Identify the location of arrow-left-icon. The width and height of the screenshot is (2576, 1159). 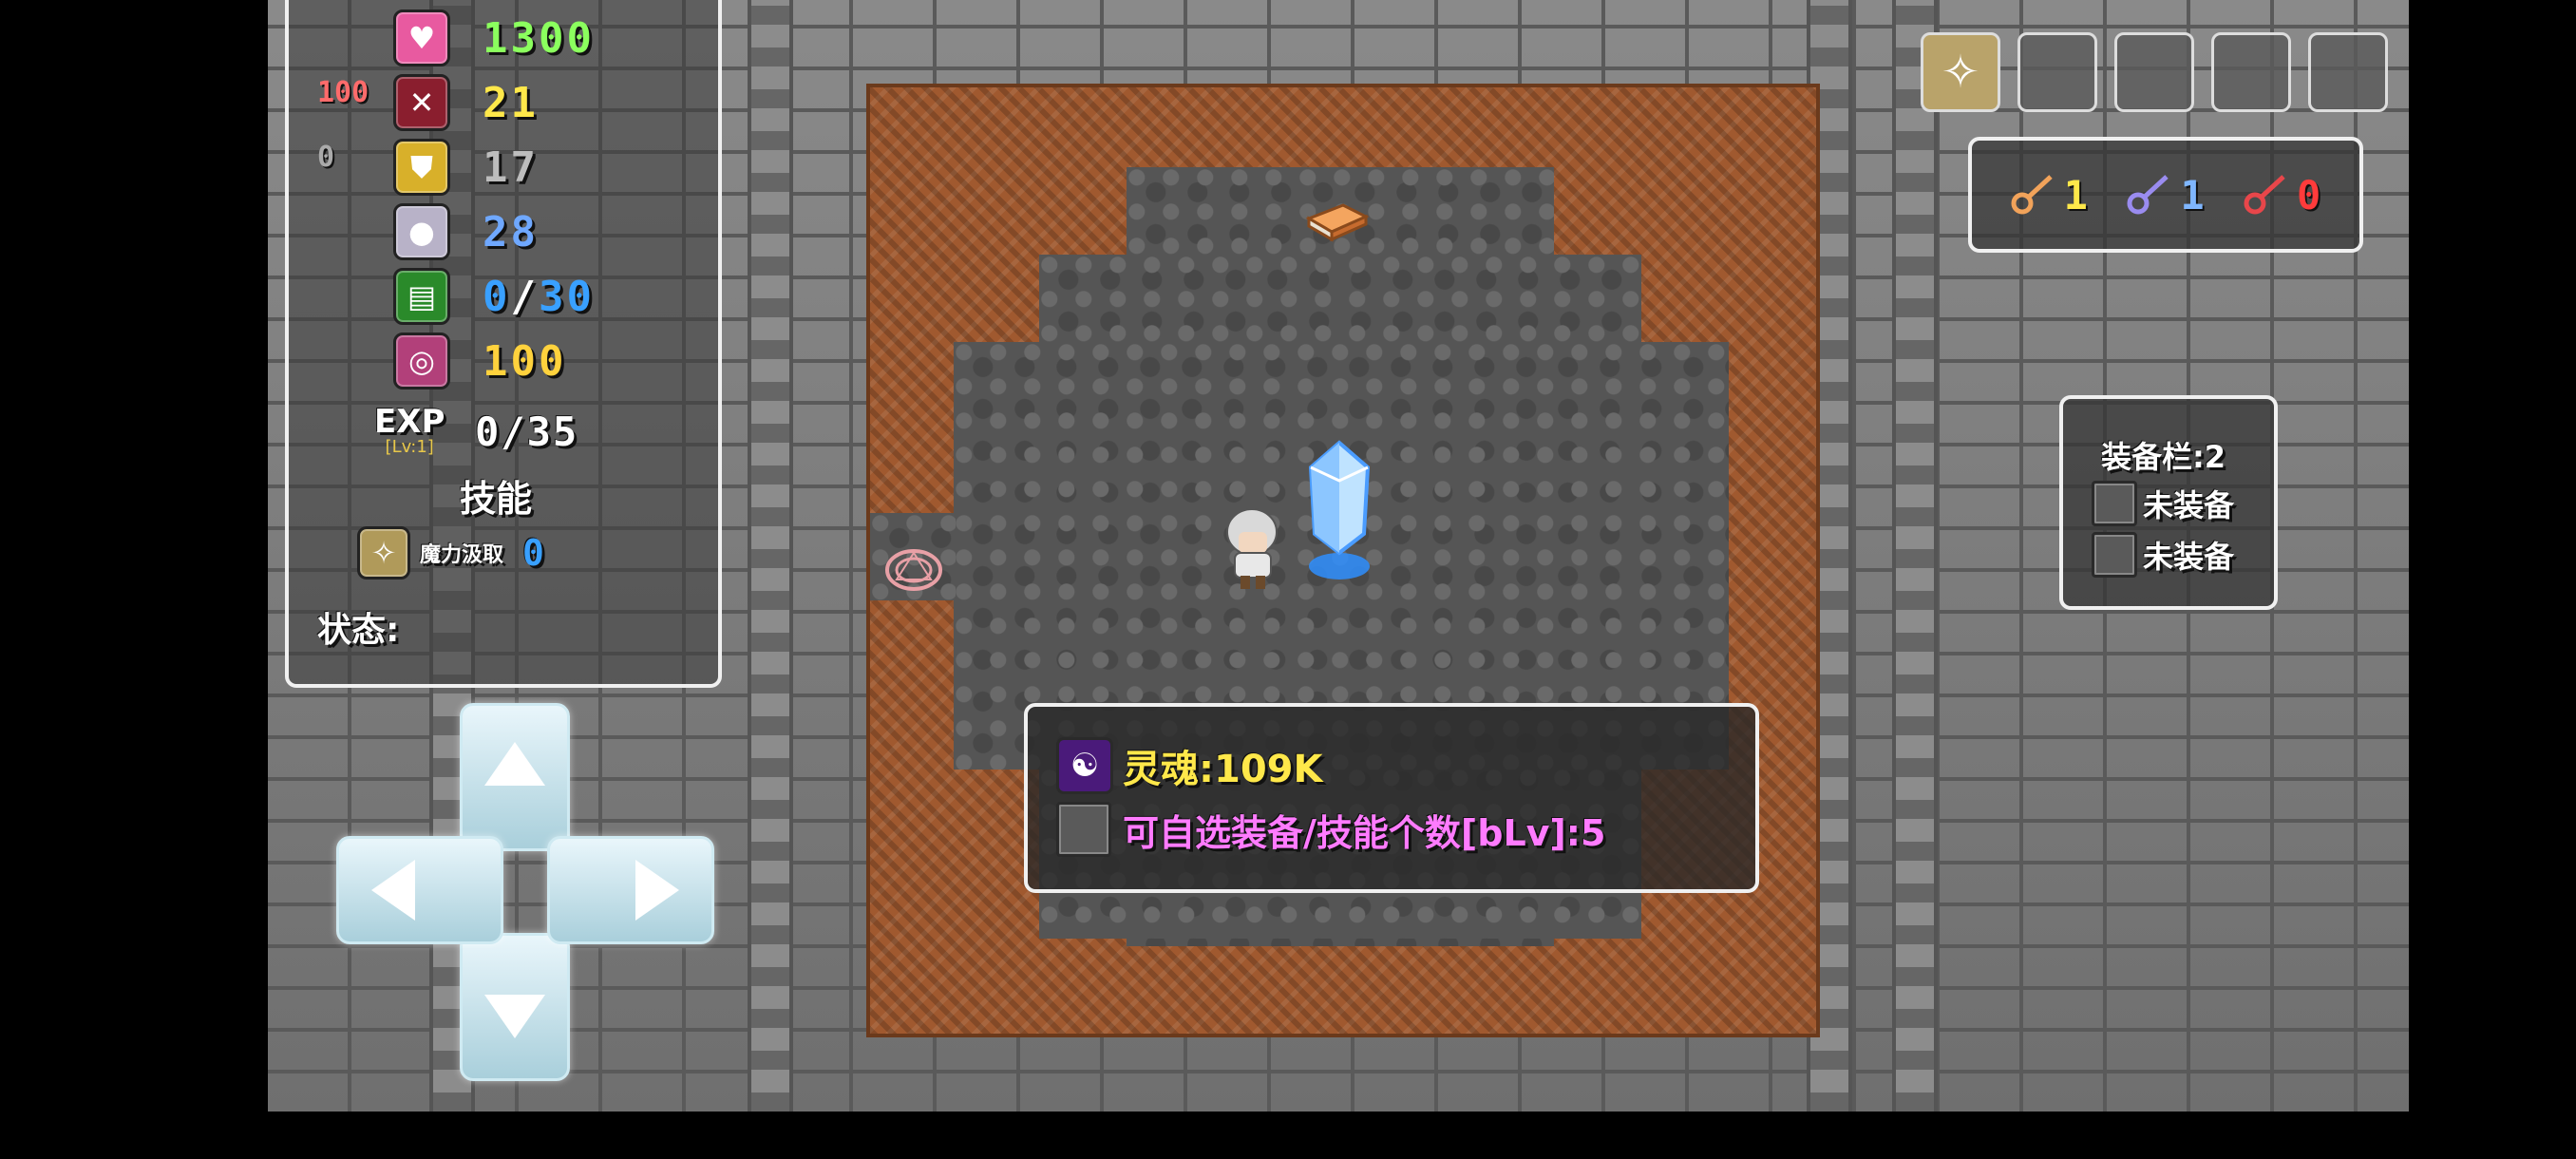
(393, 890).